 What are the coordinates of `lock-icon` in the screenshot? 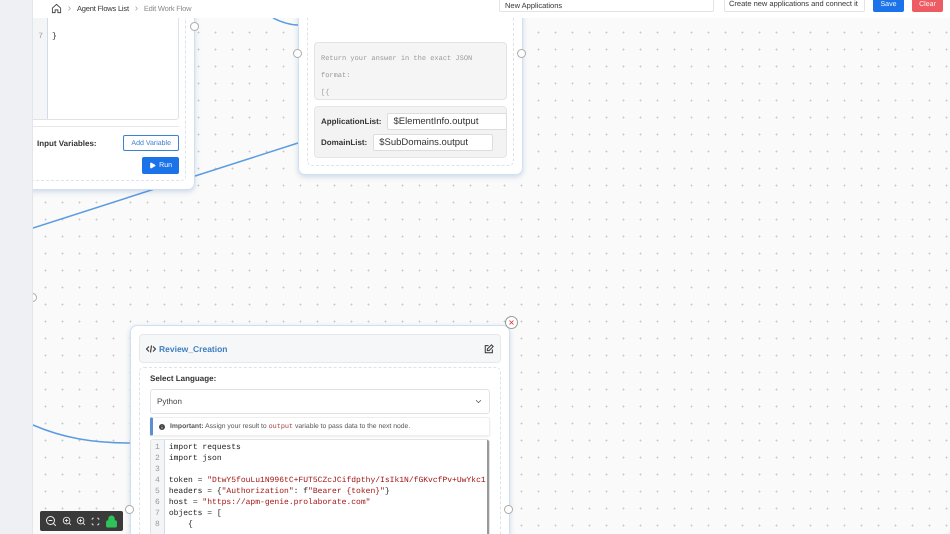 It's located at (111, 521).